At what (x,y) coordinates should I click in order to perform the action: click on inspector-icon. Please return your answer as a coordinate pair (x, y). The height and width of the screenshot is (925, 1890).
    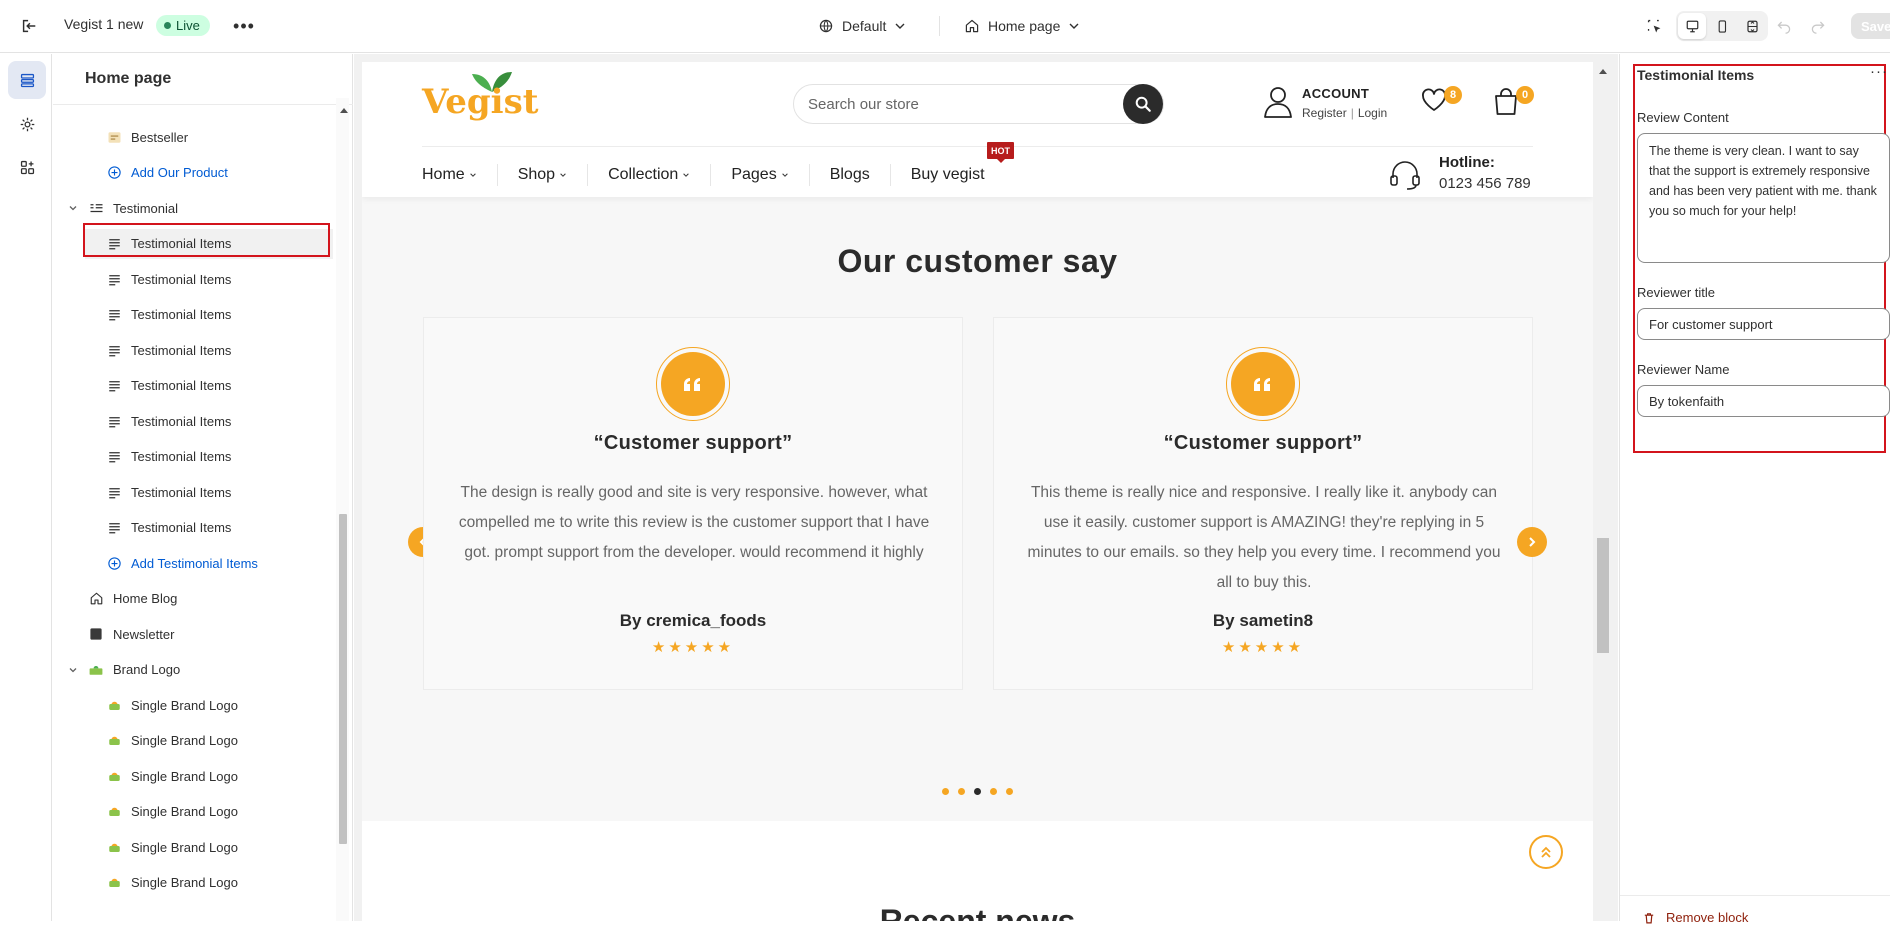
    Looking at the image, I should click on (1654, 26).